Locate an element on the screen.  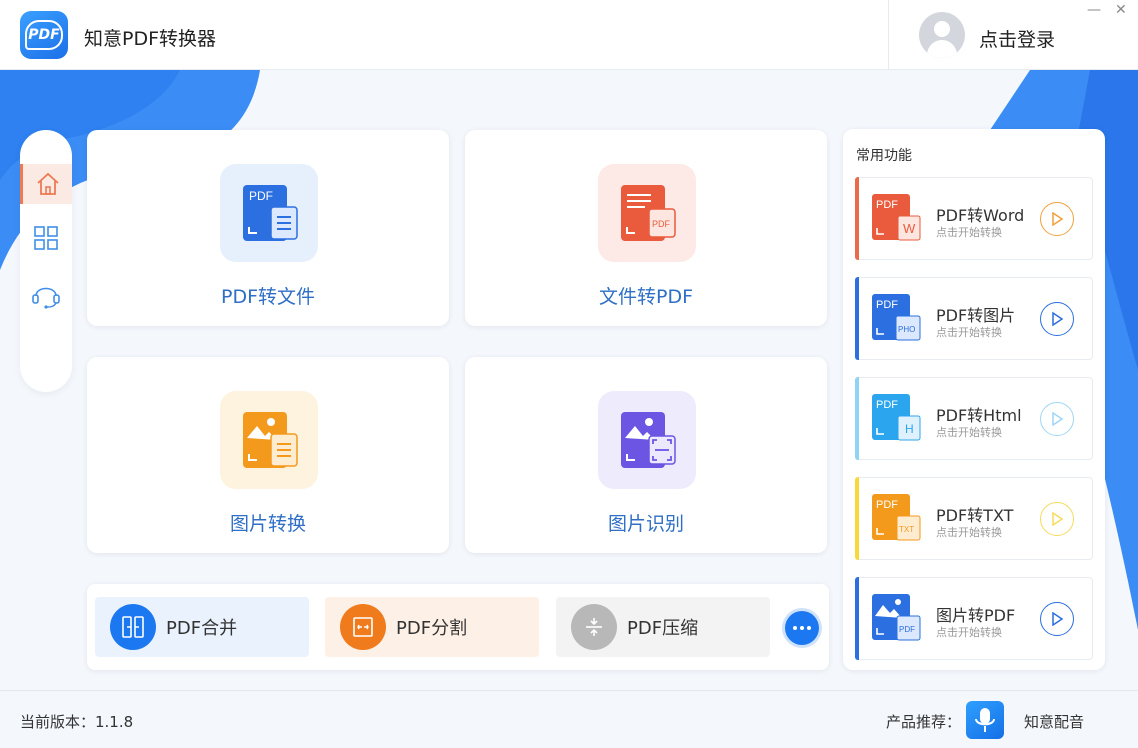
nav-apps is located at coordinates (46, 238).